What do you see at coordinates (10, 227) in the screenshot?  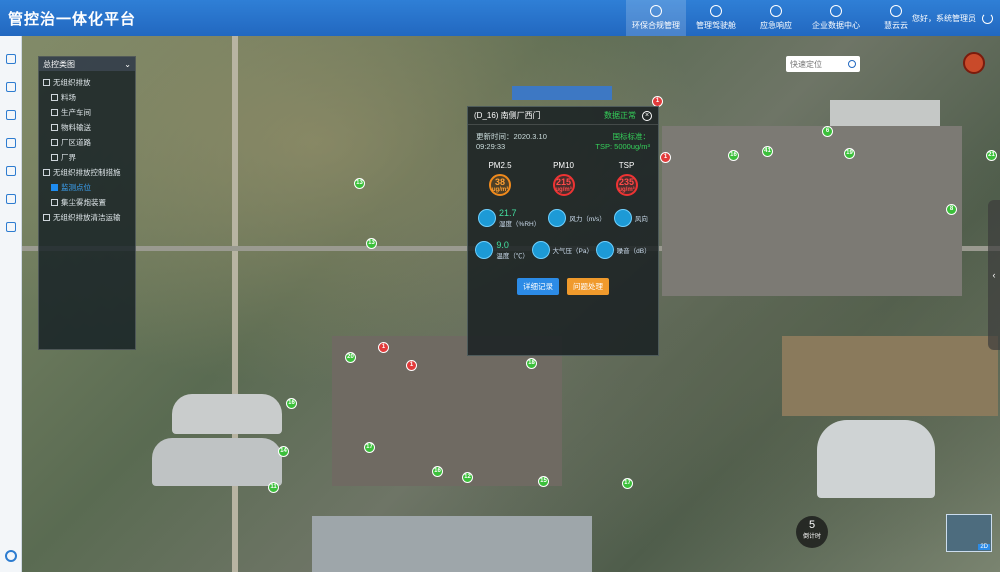 I see `gear-icon` at bounding box center [10, 227].